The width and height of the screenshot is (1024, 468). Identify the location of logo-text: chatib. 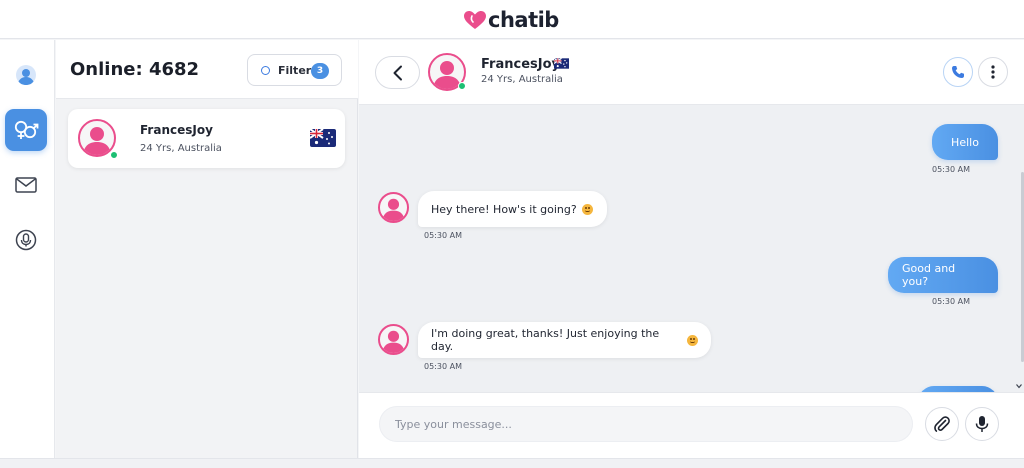
(523, 20).